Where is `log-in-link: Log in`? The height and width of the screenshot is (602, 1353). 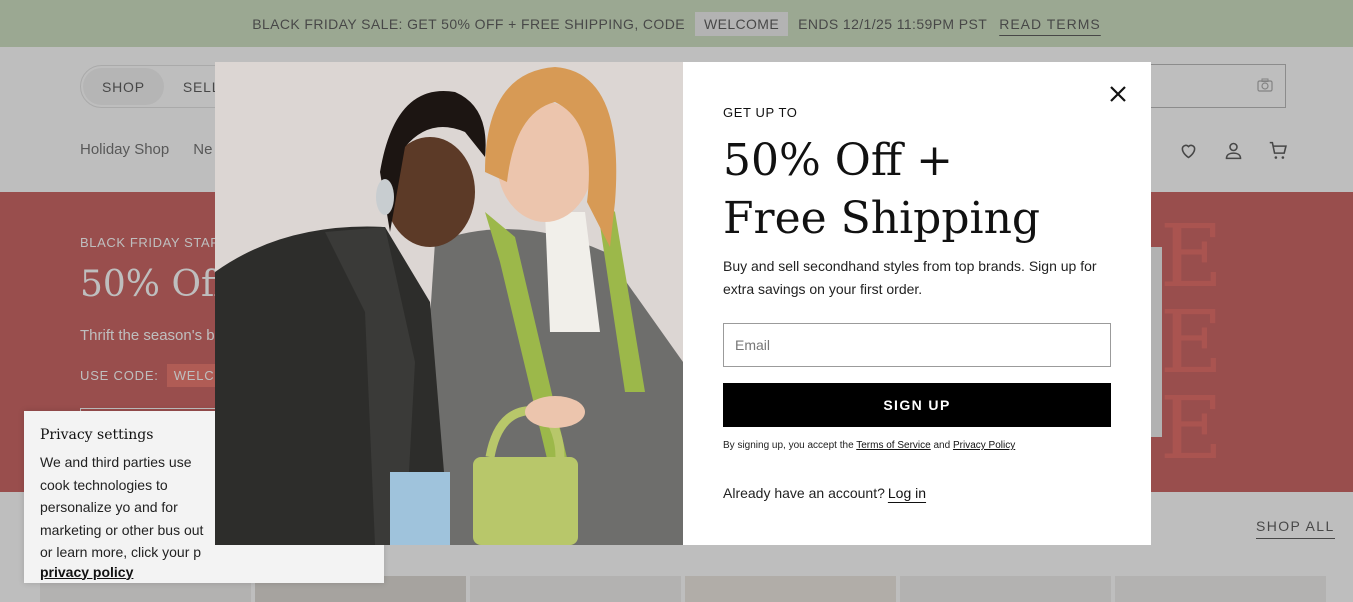
log-in-link: Log in is located at coordinates (907, 493).